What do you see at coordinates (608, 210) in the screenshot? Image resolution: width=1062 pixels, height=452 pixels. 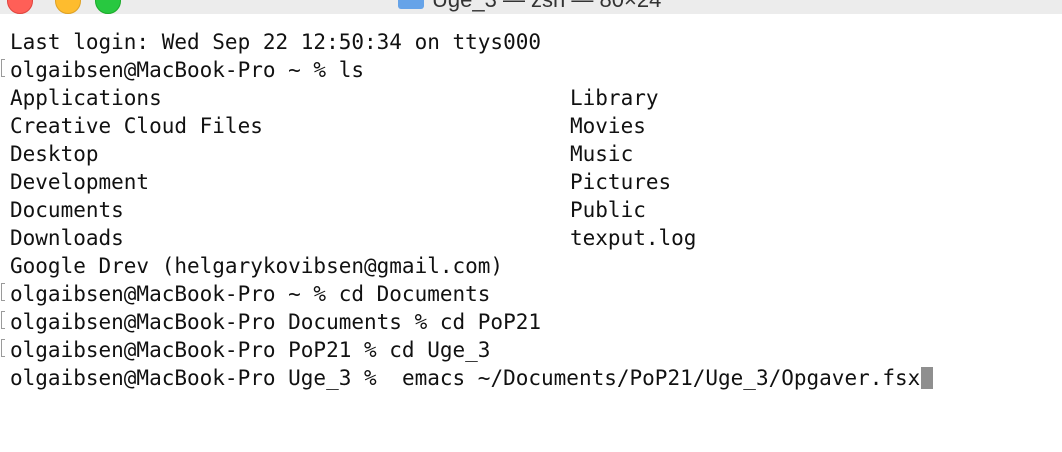 I see `ls-entry: Public` at bounding box center [608, 210].